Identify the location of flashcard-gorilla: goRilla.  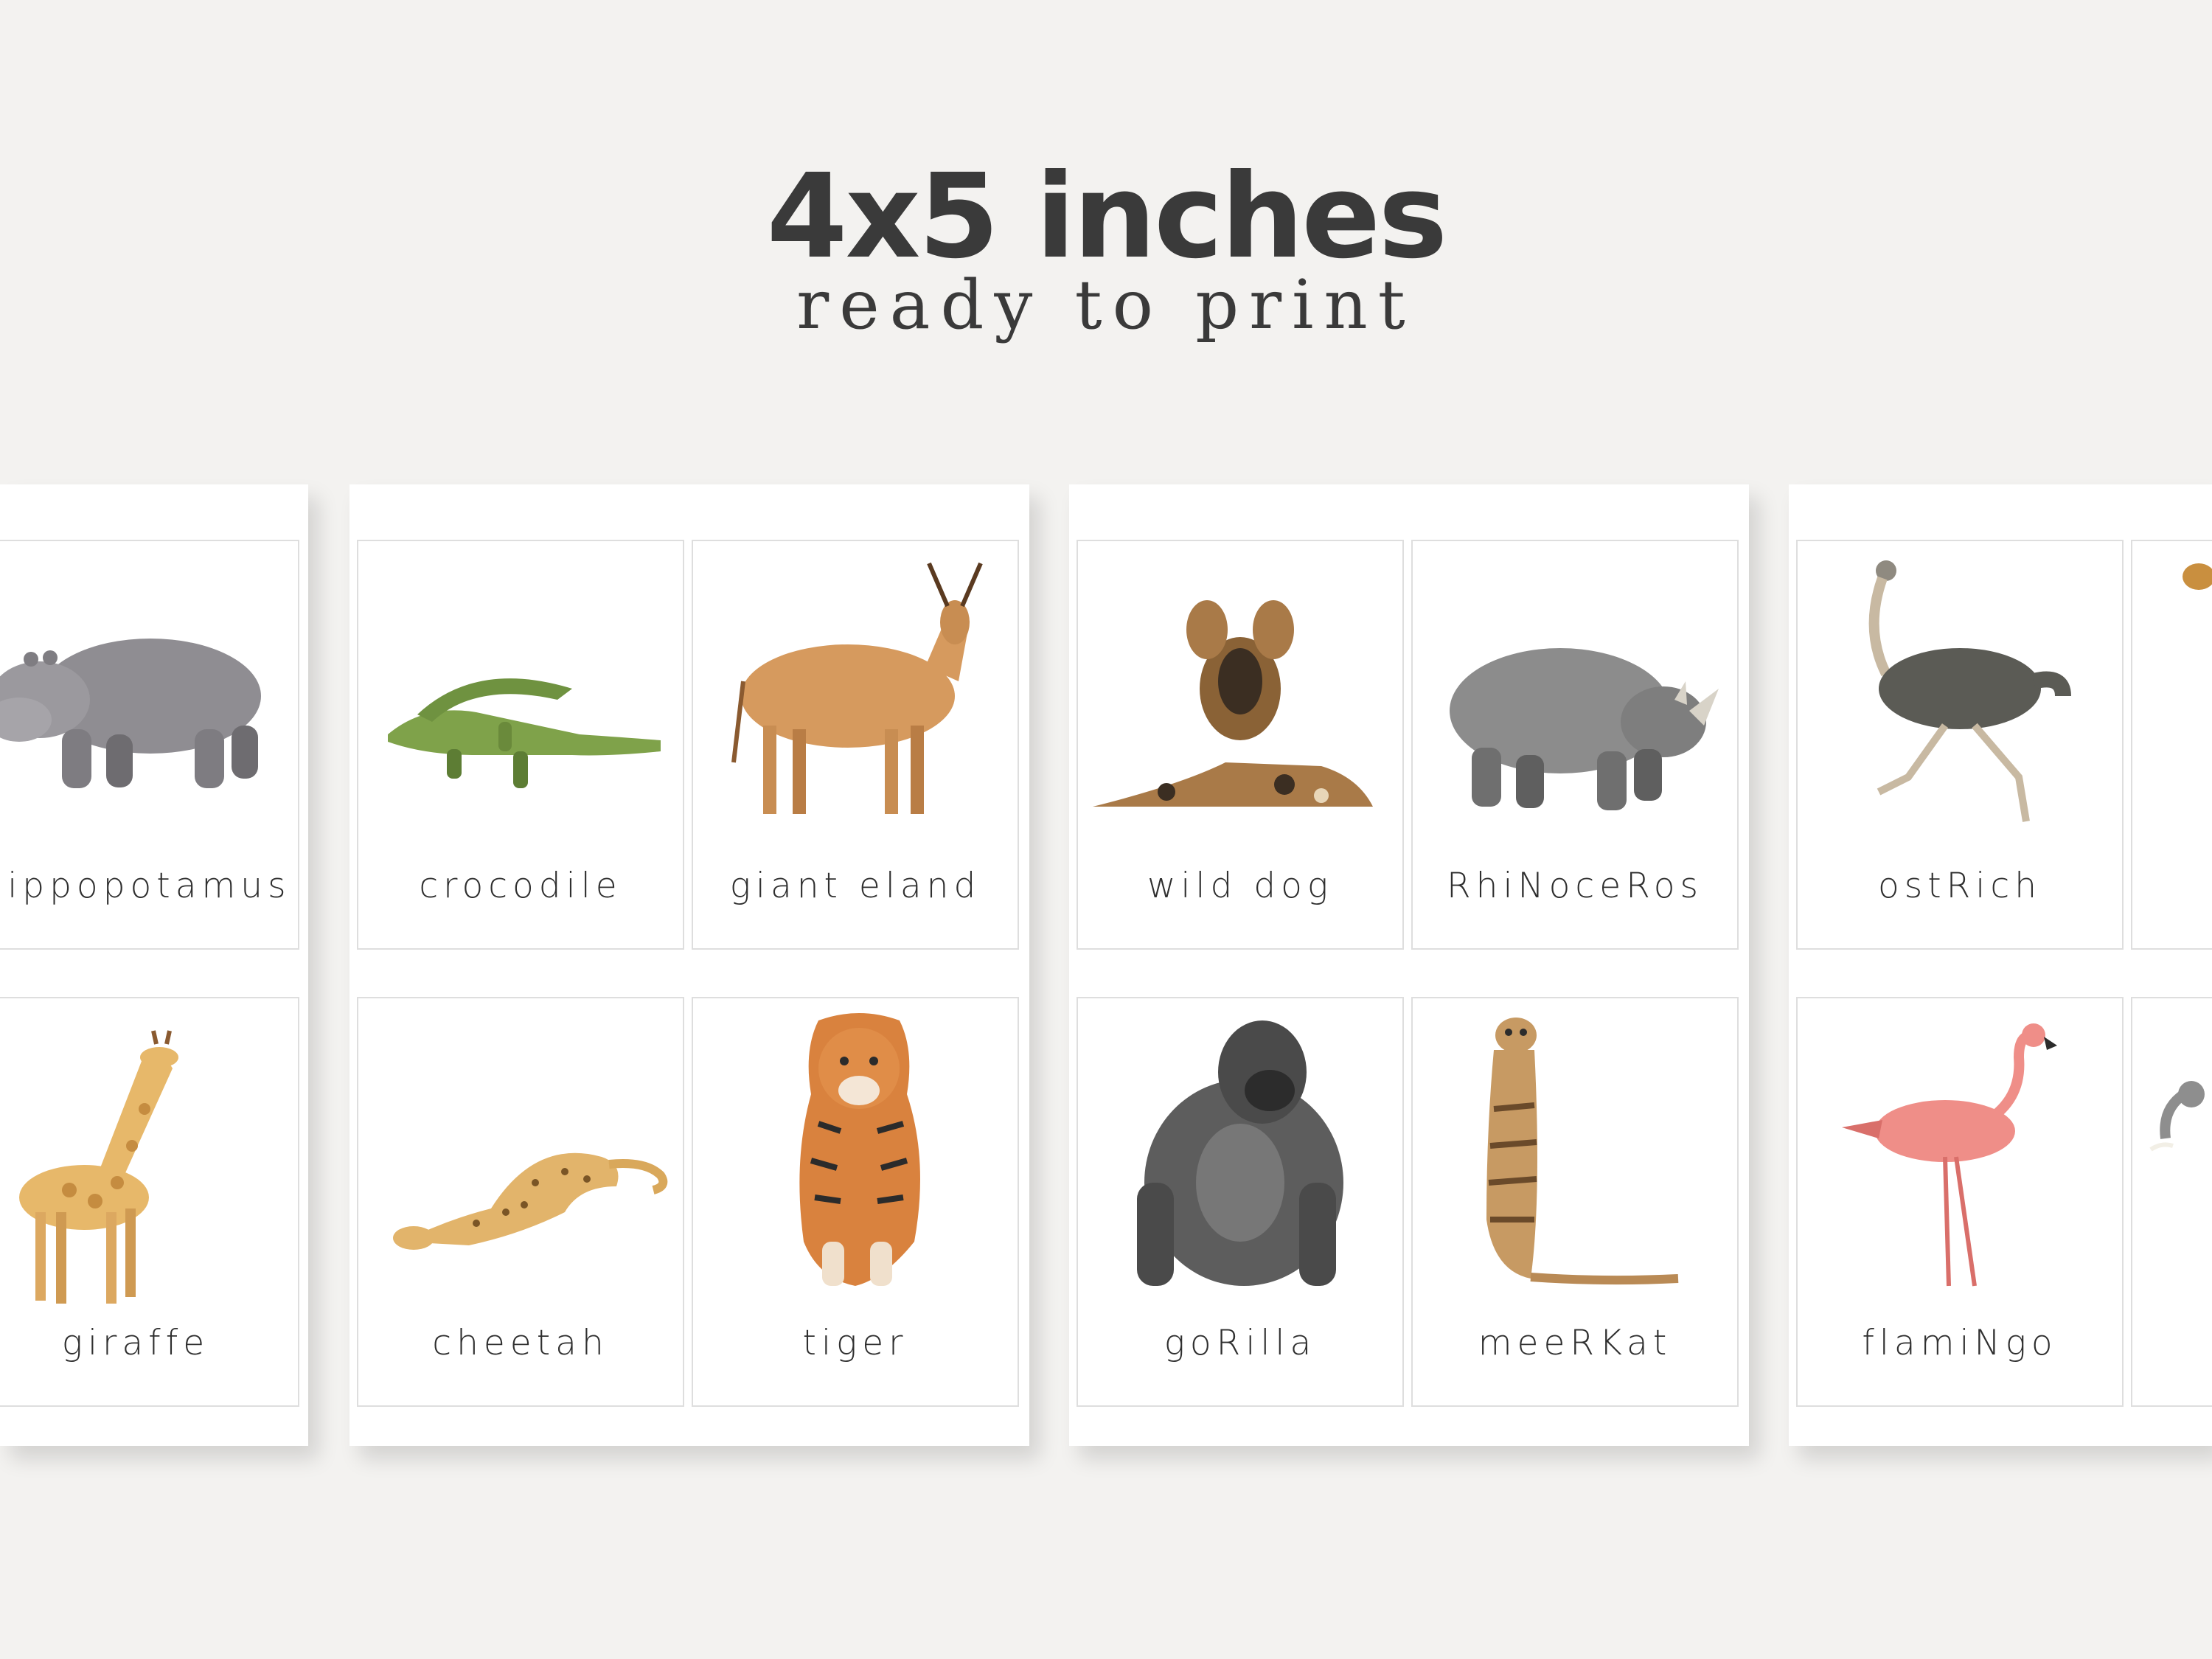
(1240, 1202).